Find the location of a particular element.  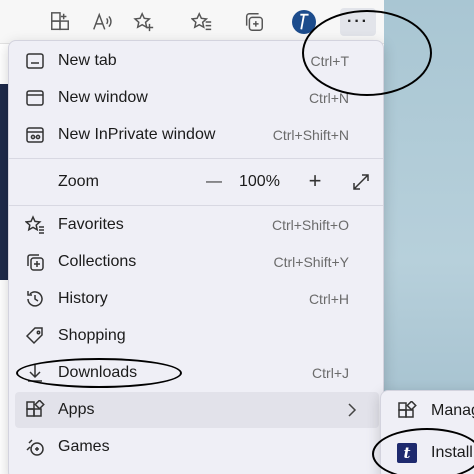

new-window-icon is located at coordinates (35, 98).